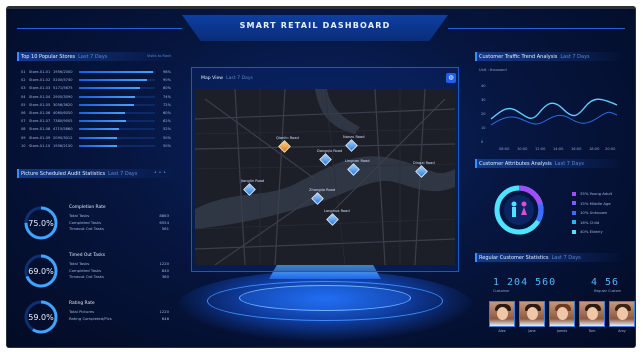  I want to click on store-rank: 10, so click(23, 145).